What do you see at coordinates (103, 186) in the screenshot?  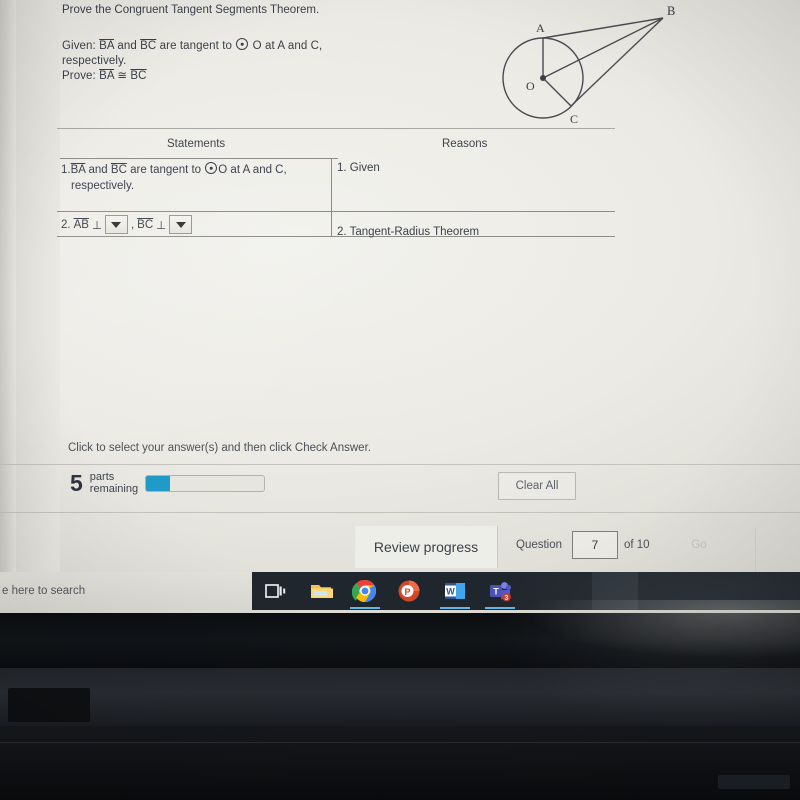 I see `row1-second-line: respectively.` at bounding box center [103, 186].